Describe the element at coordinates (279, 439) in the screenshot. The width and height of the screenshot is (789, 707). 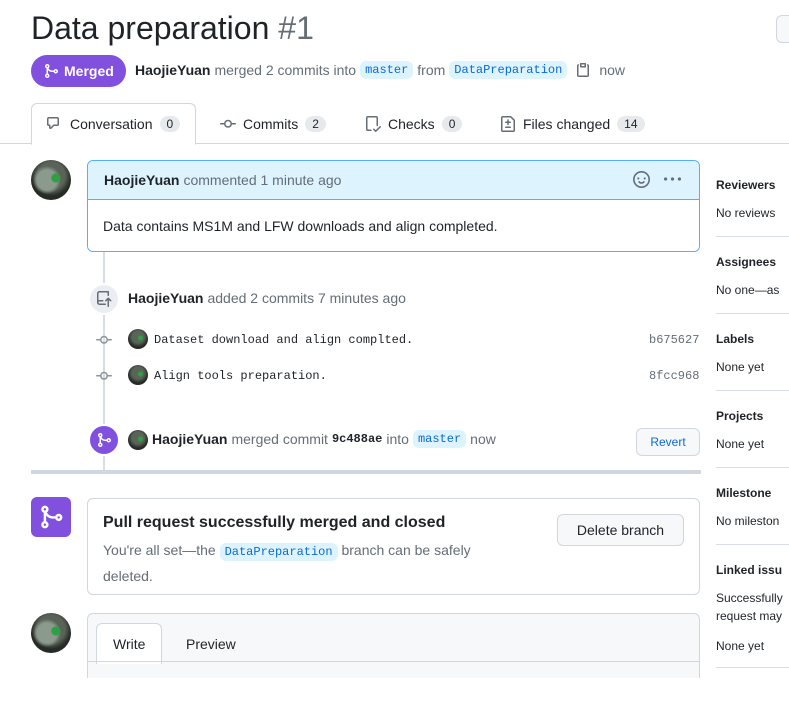
I see `event-text: merged commit` at that location.